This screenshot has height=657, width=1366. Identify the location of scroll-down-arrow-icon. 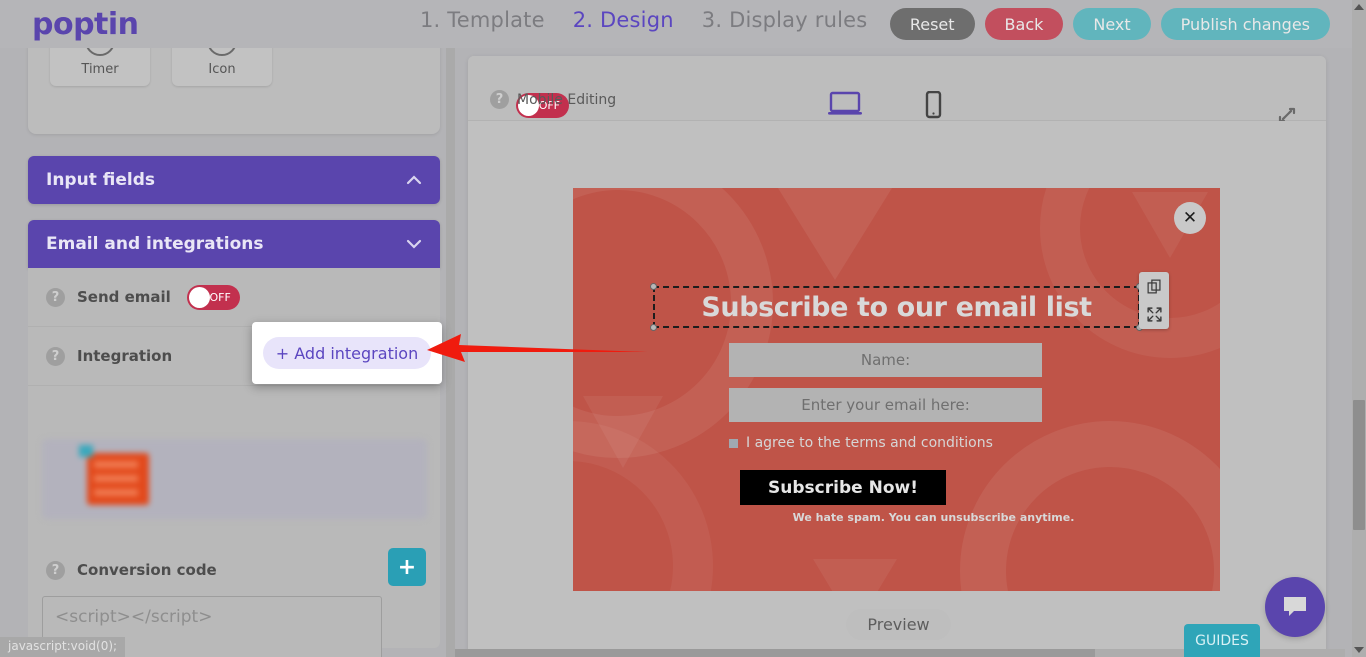
(1359, 650).